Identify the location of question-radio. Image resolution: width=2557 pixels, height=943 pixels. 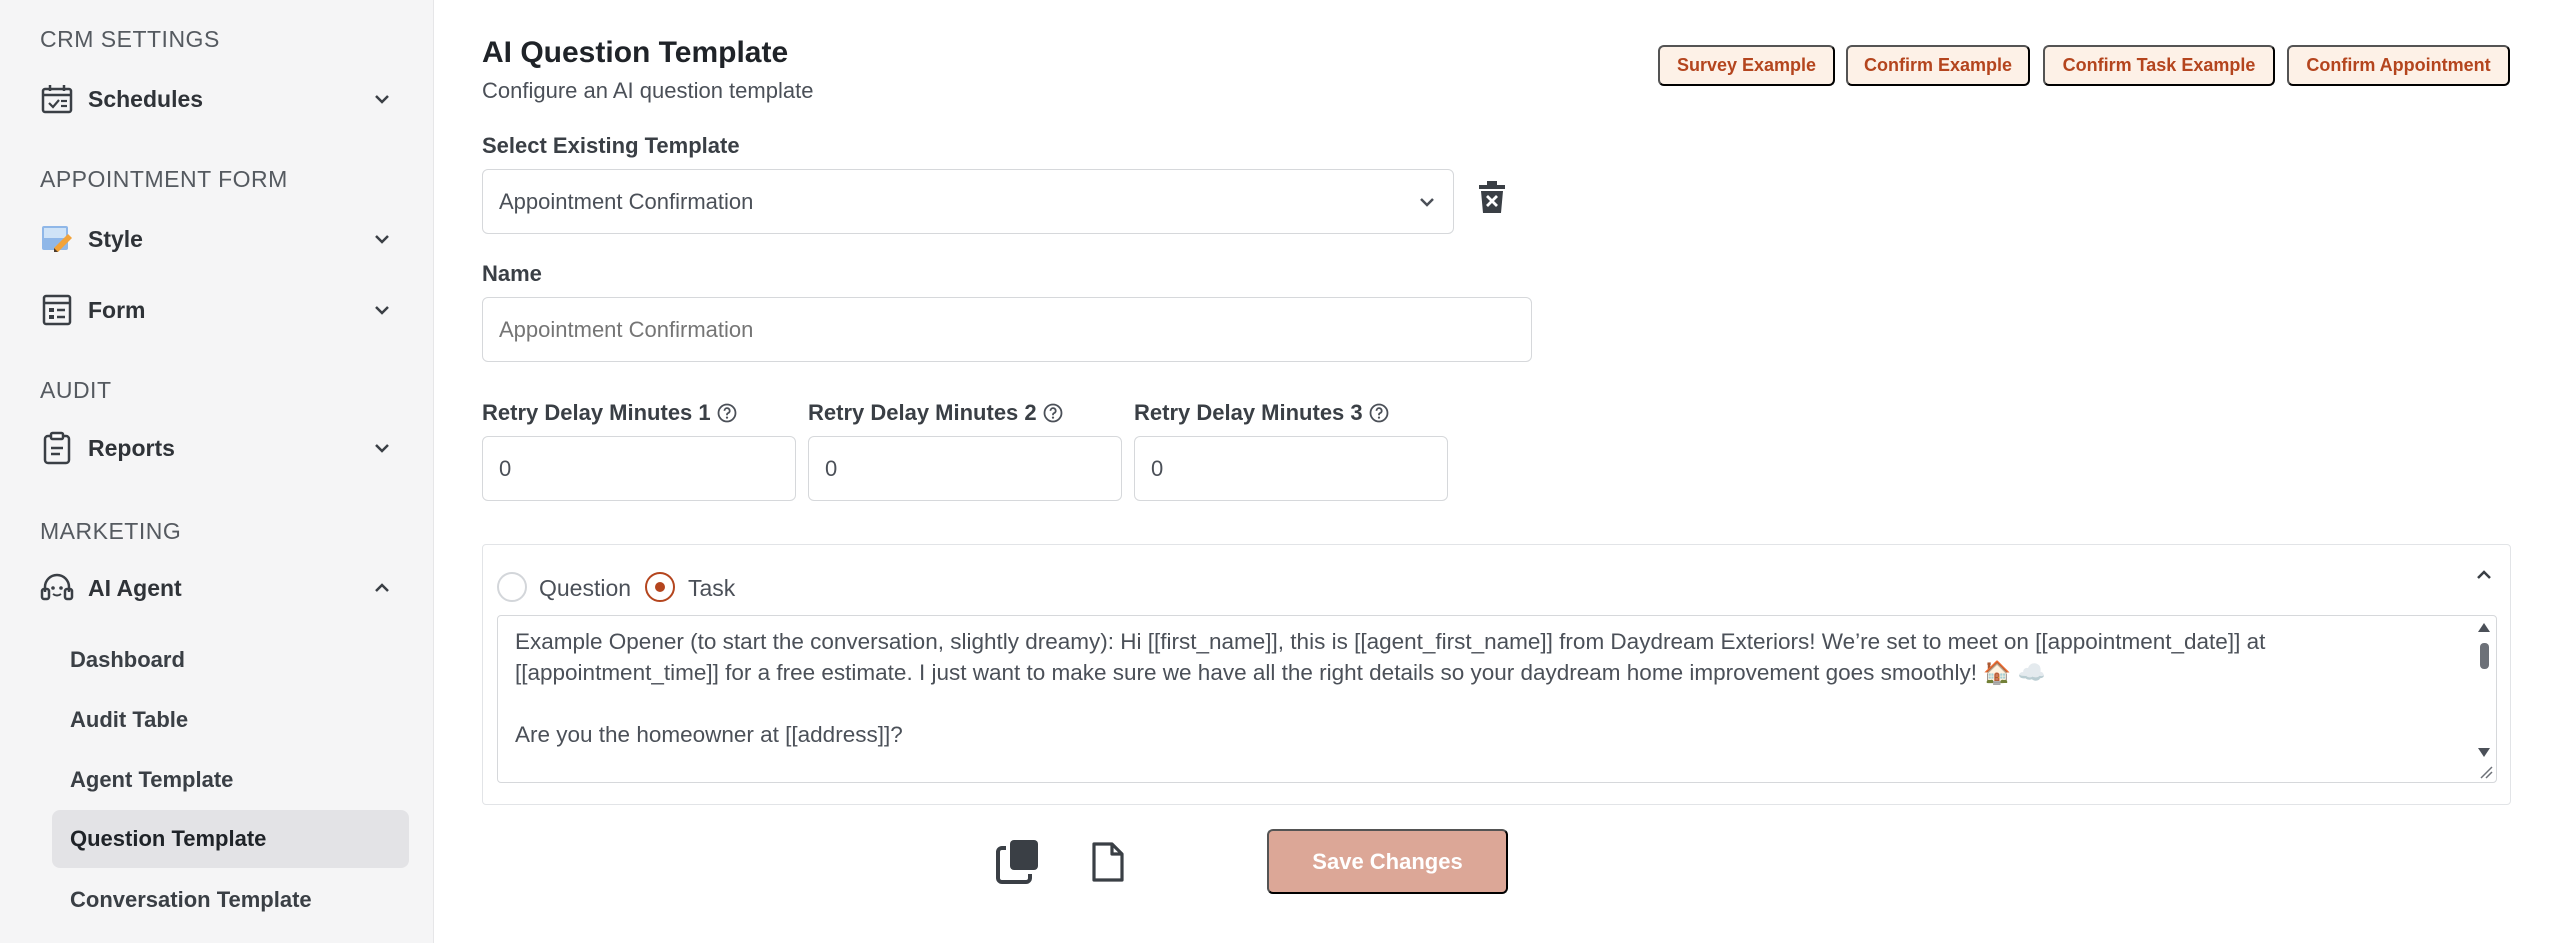
(512, 587).